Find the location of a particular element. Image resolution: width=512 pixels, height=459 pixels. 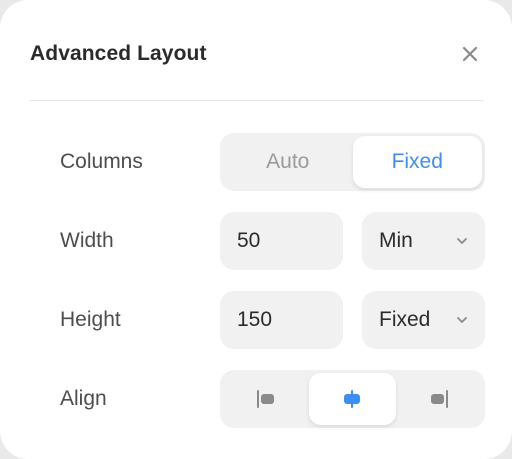

align-row: Align is located at coordinates (272, 399).